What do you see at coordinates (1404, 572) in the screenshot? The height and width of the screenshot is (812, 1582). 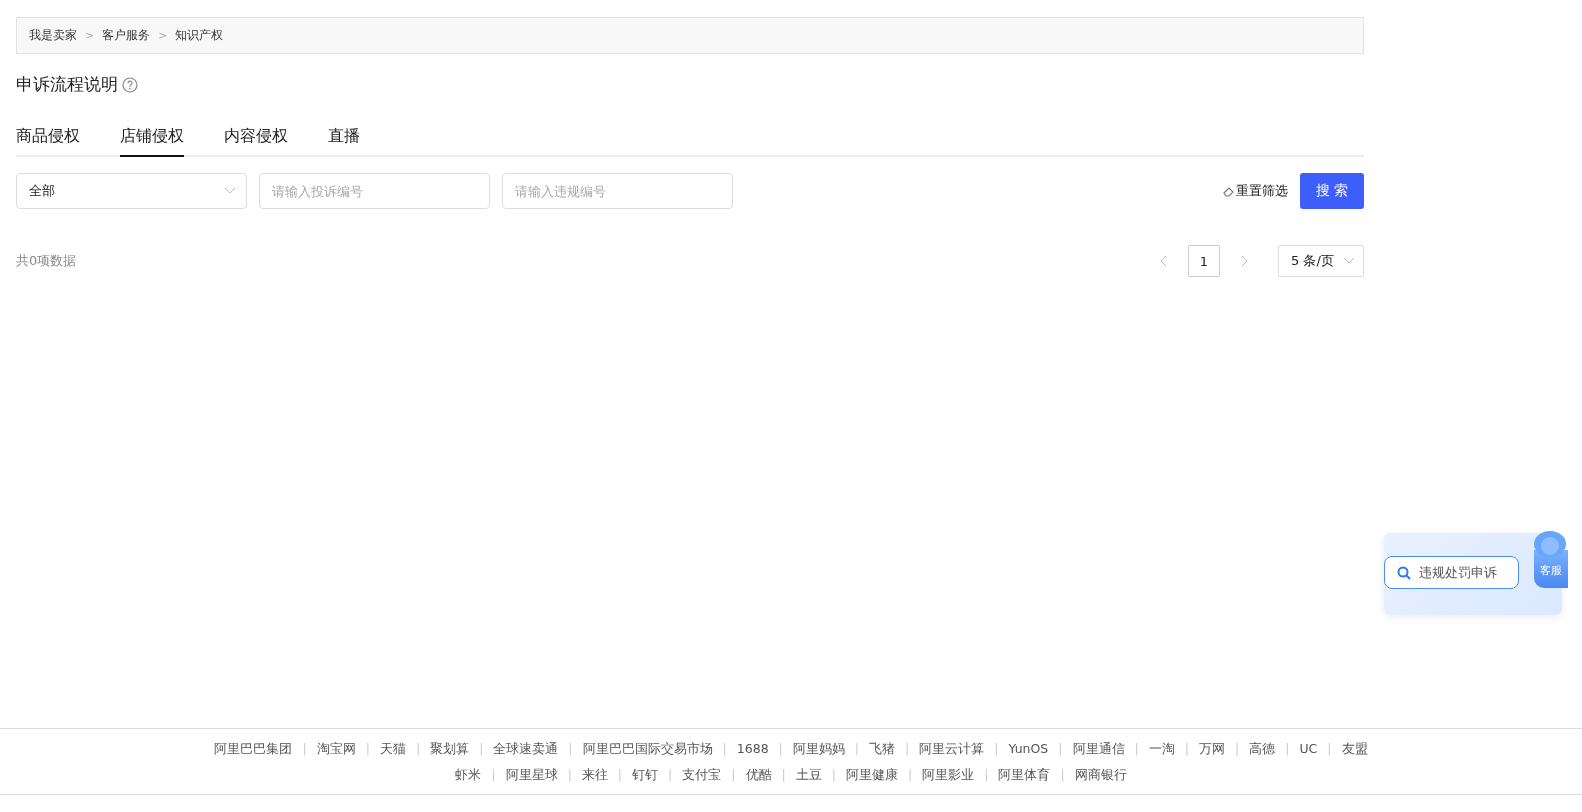 I see `search-icon` at bounding box center [1404, 572].